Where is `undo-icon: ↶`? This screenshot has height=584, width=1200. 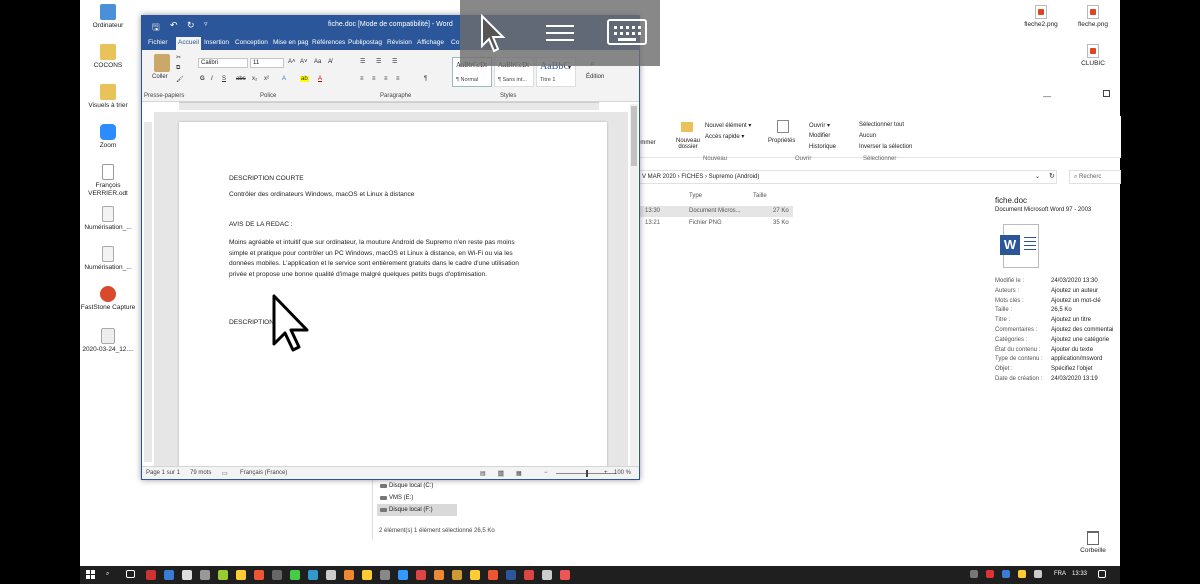 undo-icon: ↶ is located at coordinates (174, 25).